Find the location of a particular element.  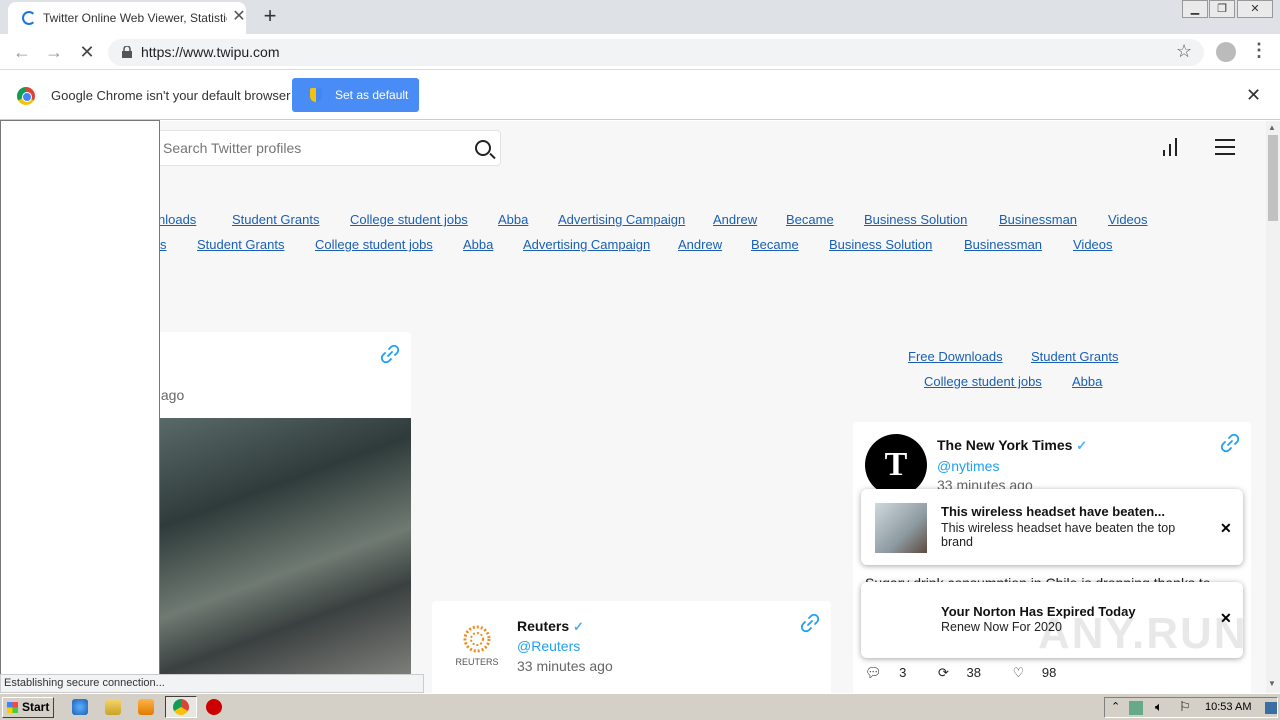

account-name: Reuters ✓ is located at coordinates (550, 626).